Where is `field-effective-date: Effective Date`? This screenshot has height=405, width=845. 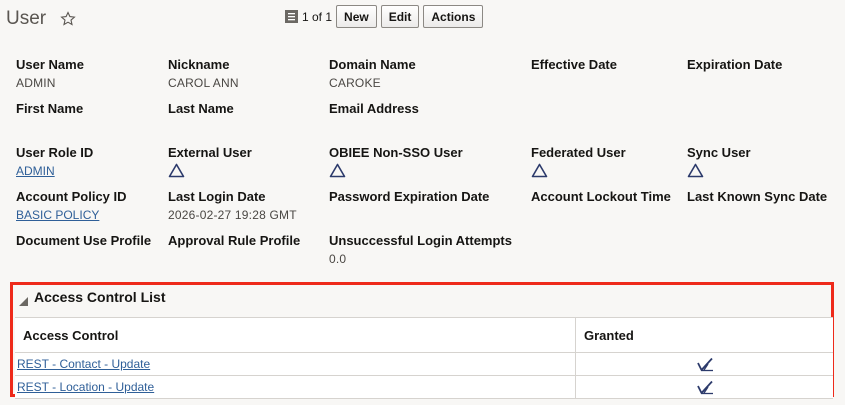
field-effective-date: Effective Date is located at coordinates (574, 64).